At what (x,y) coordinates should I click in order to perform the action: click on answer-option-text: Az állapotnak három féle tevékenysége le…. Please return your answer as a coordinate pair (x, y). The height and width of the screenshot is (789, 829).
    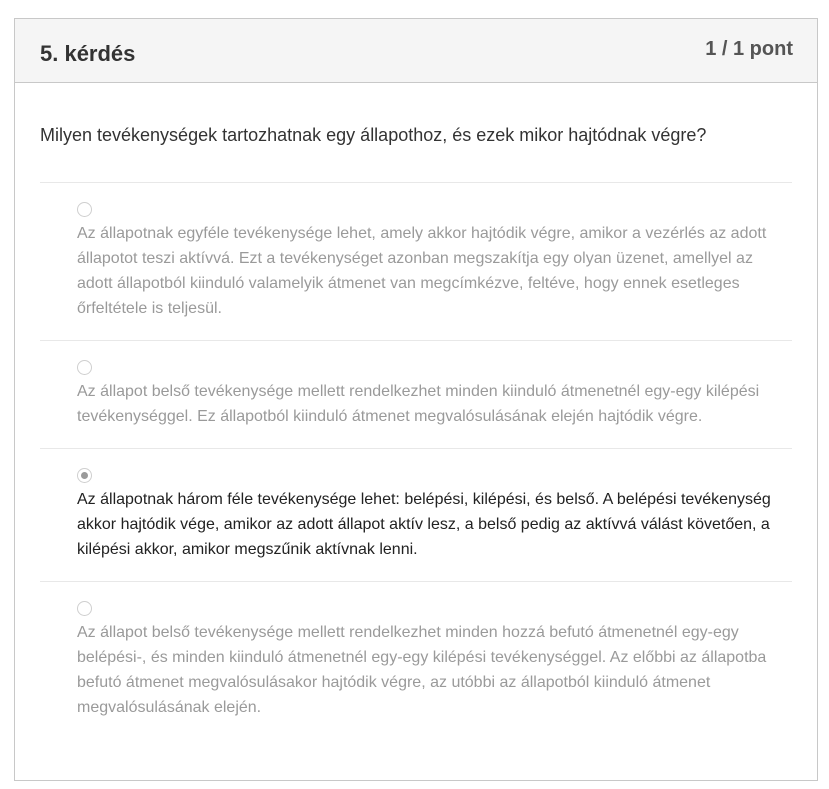
    Looking at the image, I should click on (424, 524).